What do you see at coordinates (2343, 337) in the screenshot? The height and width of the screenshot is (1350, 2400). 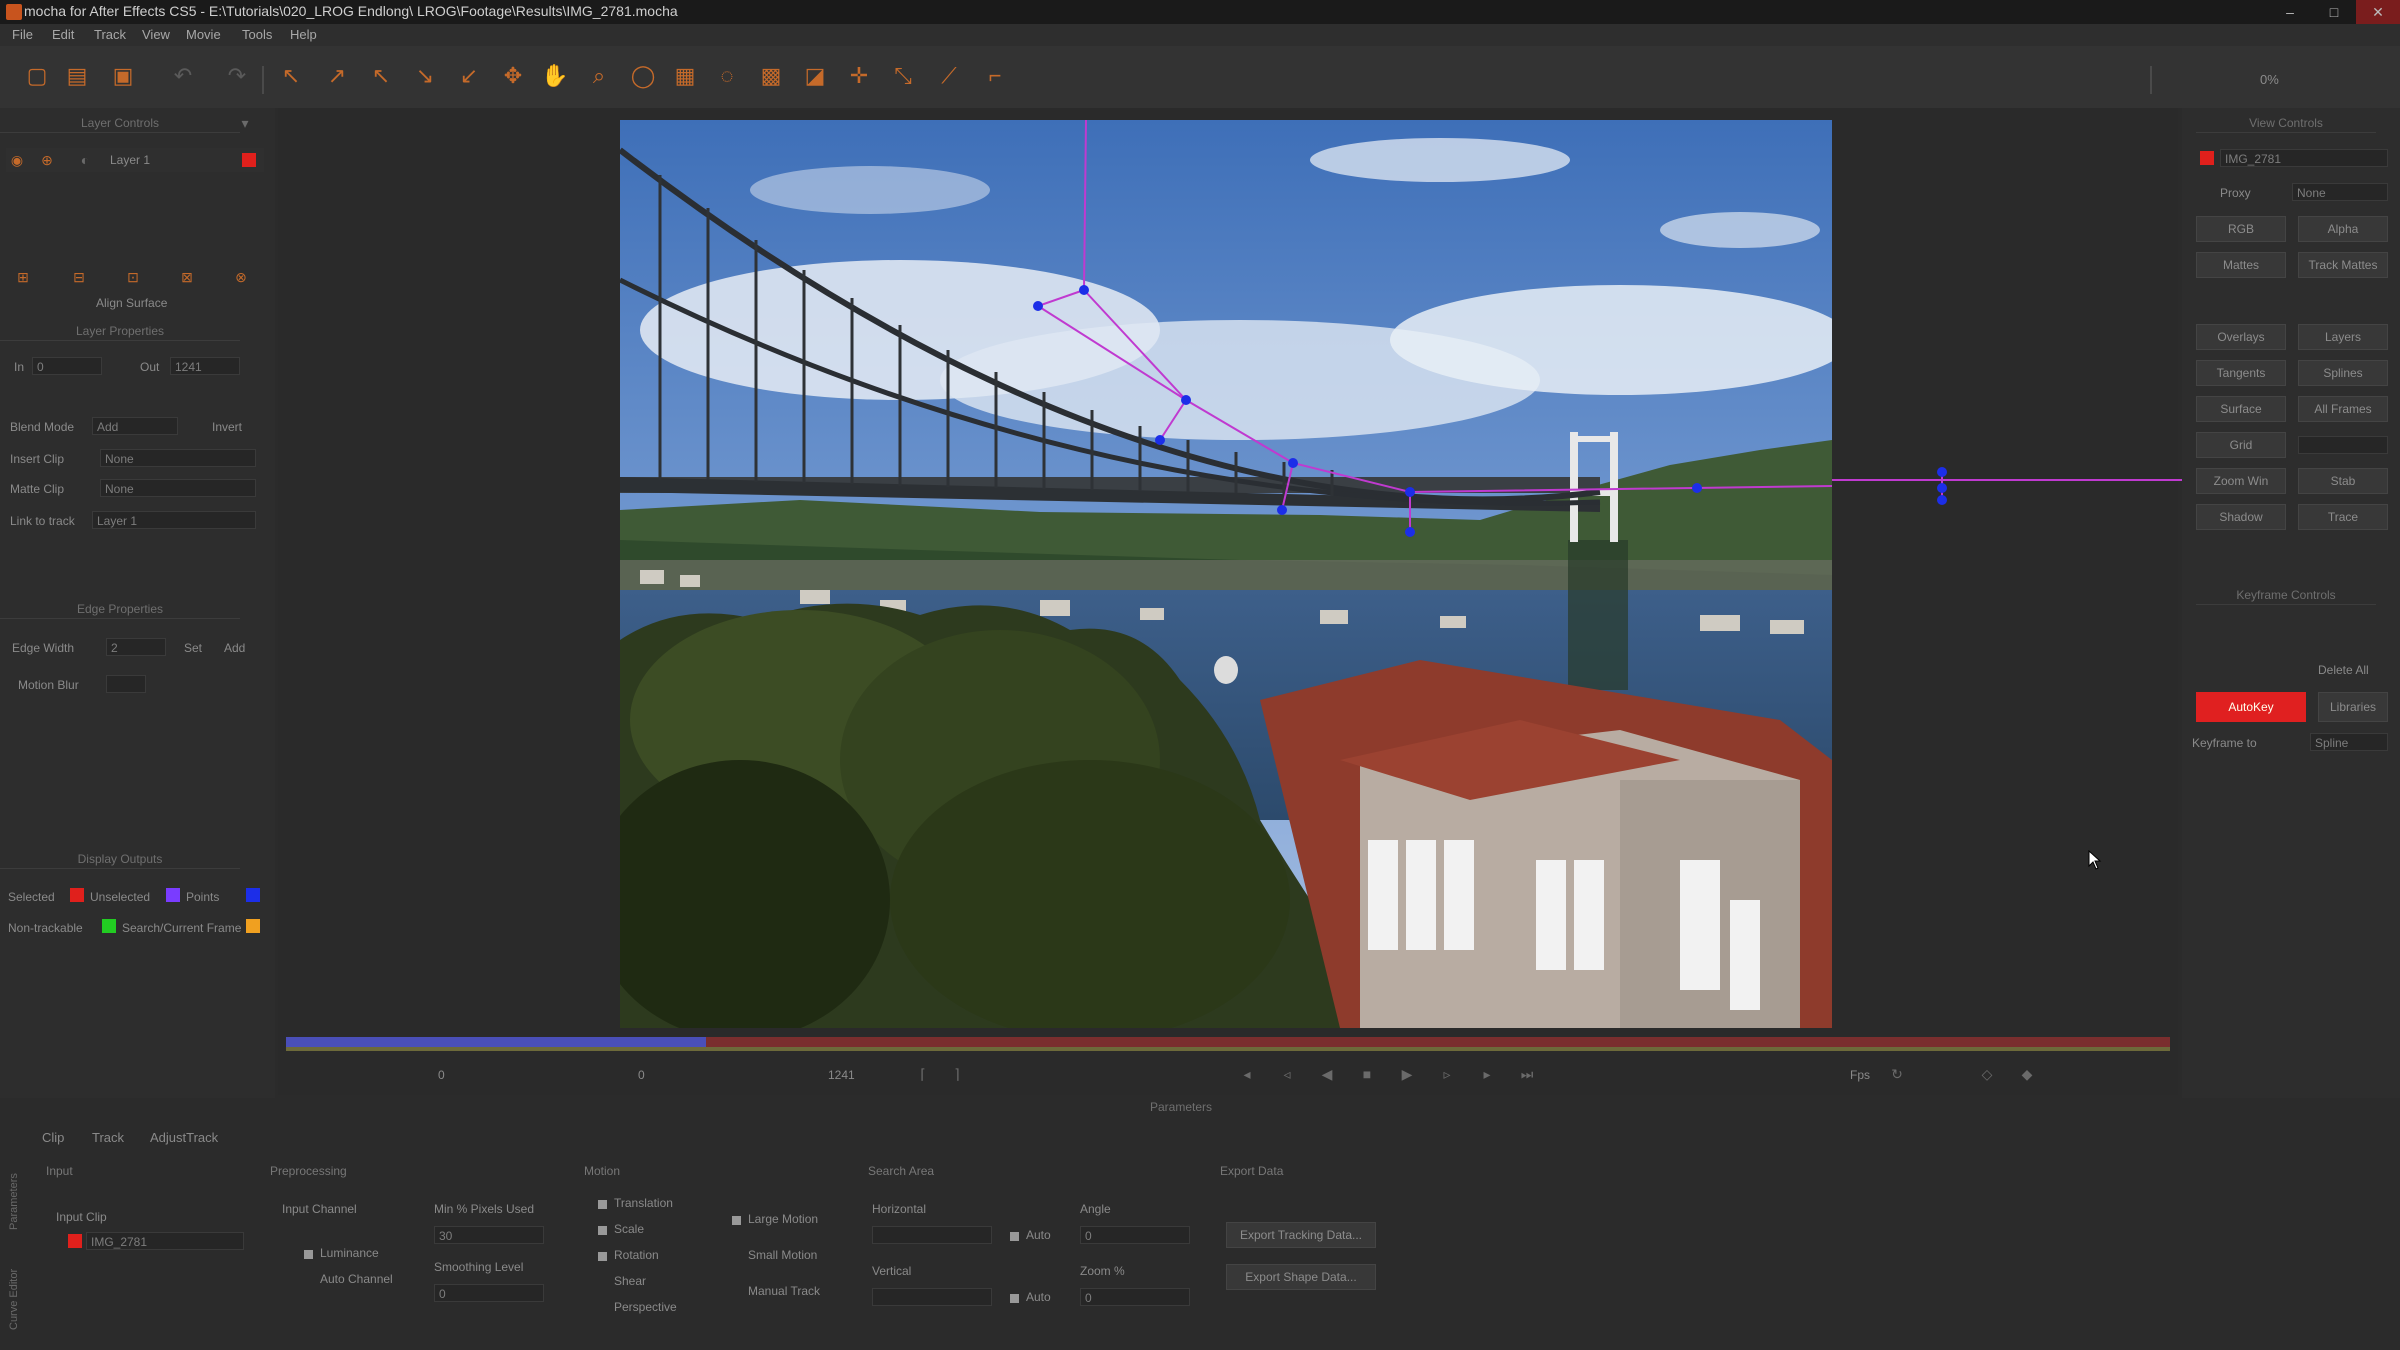 I see `layers-button: Layers` at bounding box center [2343, 337].